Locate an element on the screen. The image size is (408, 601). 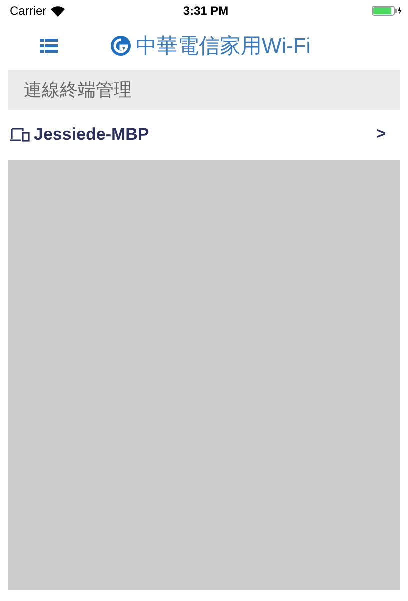
wifi-icon is located at coordinates (57, 11).